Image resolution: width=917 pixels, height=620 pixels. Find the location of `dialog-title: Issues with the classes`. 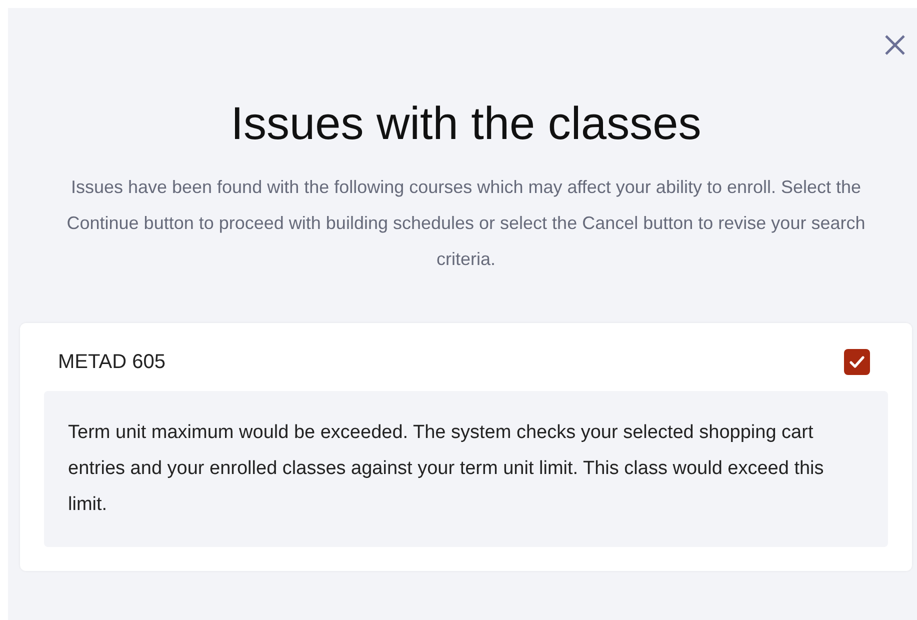

dialog-title: Issues with the classes is located at coordinates (466, 123).